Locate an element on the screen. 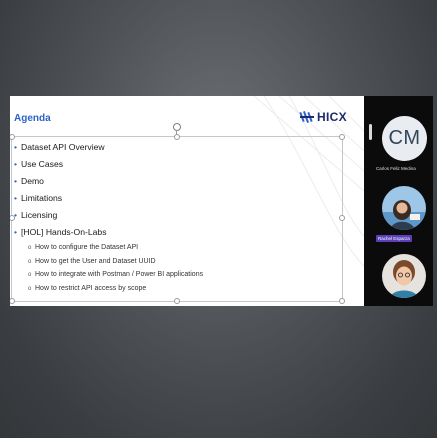 This screenshot has width=437, height=438. resize-handle-bl is located at coordinates (12, 301).